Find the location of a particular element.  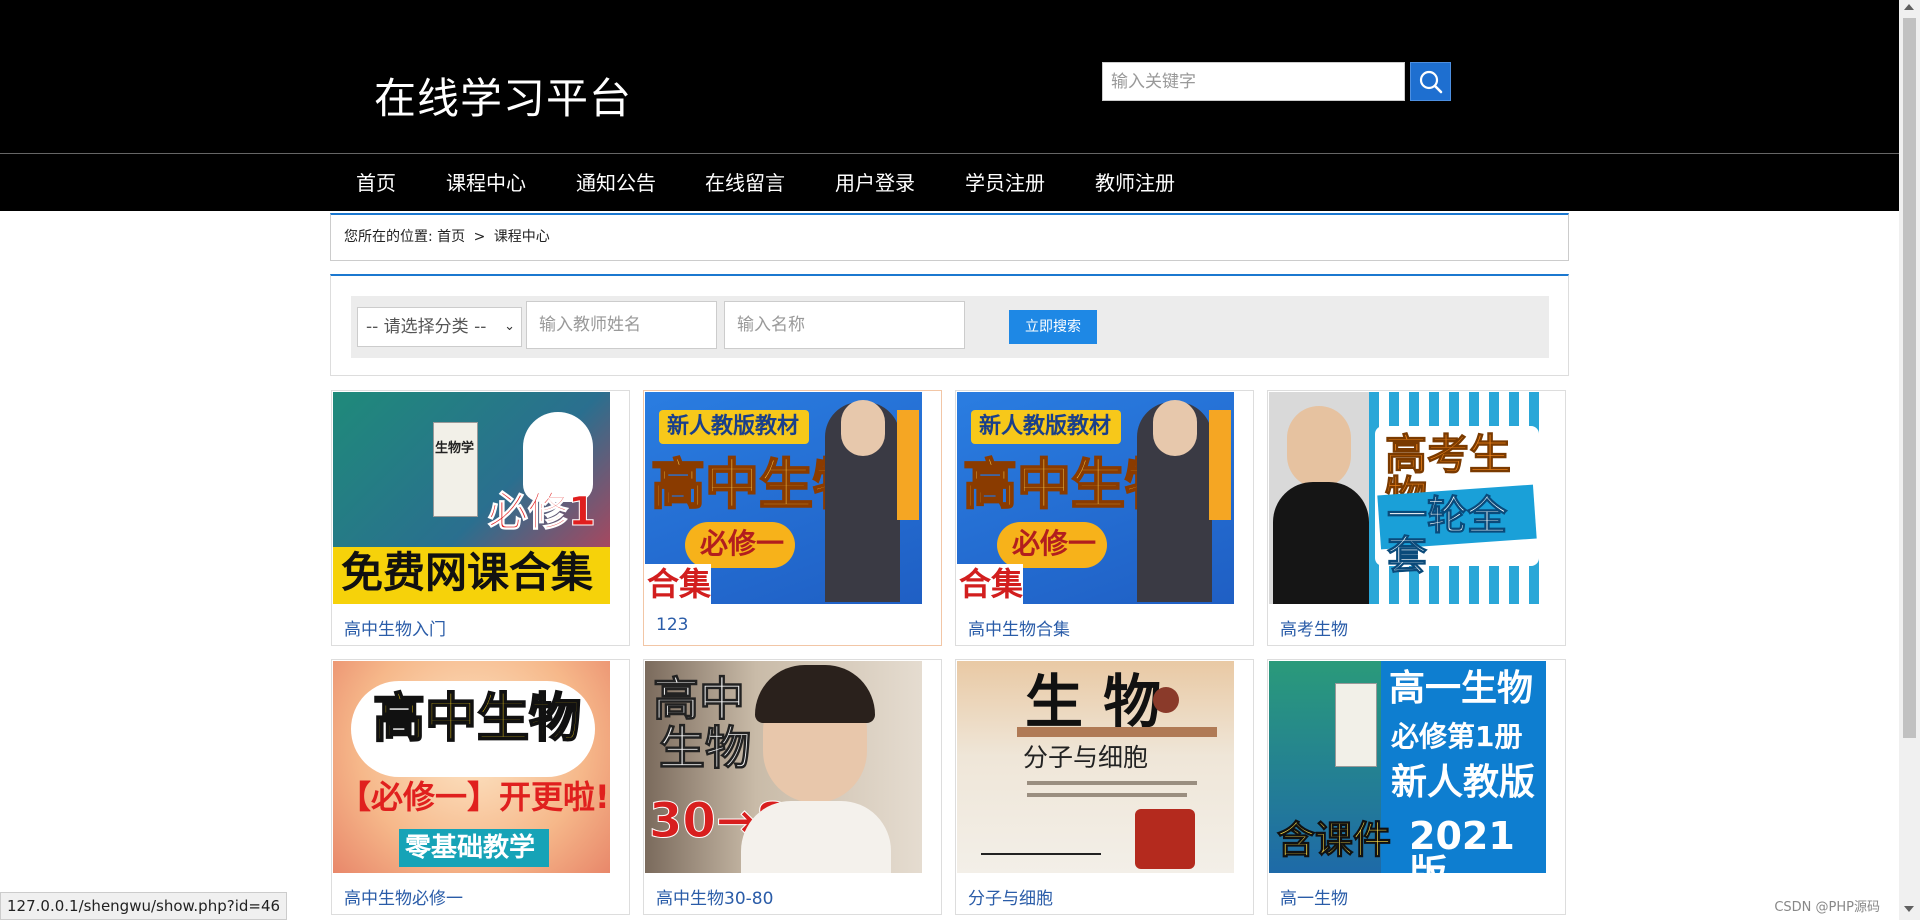

course-title: 高中生物30-80 is located at coordinates (714, 896).